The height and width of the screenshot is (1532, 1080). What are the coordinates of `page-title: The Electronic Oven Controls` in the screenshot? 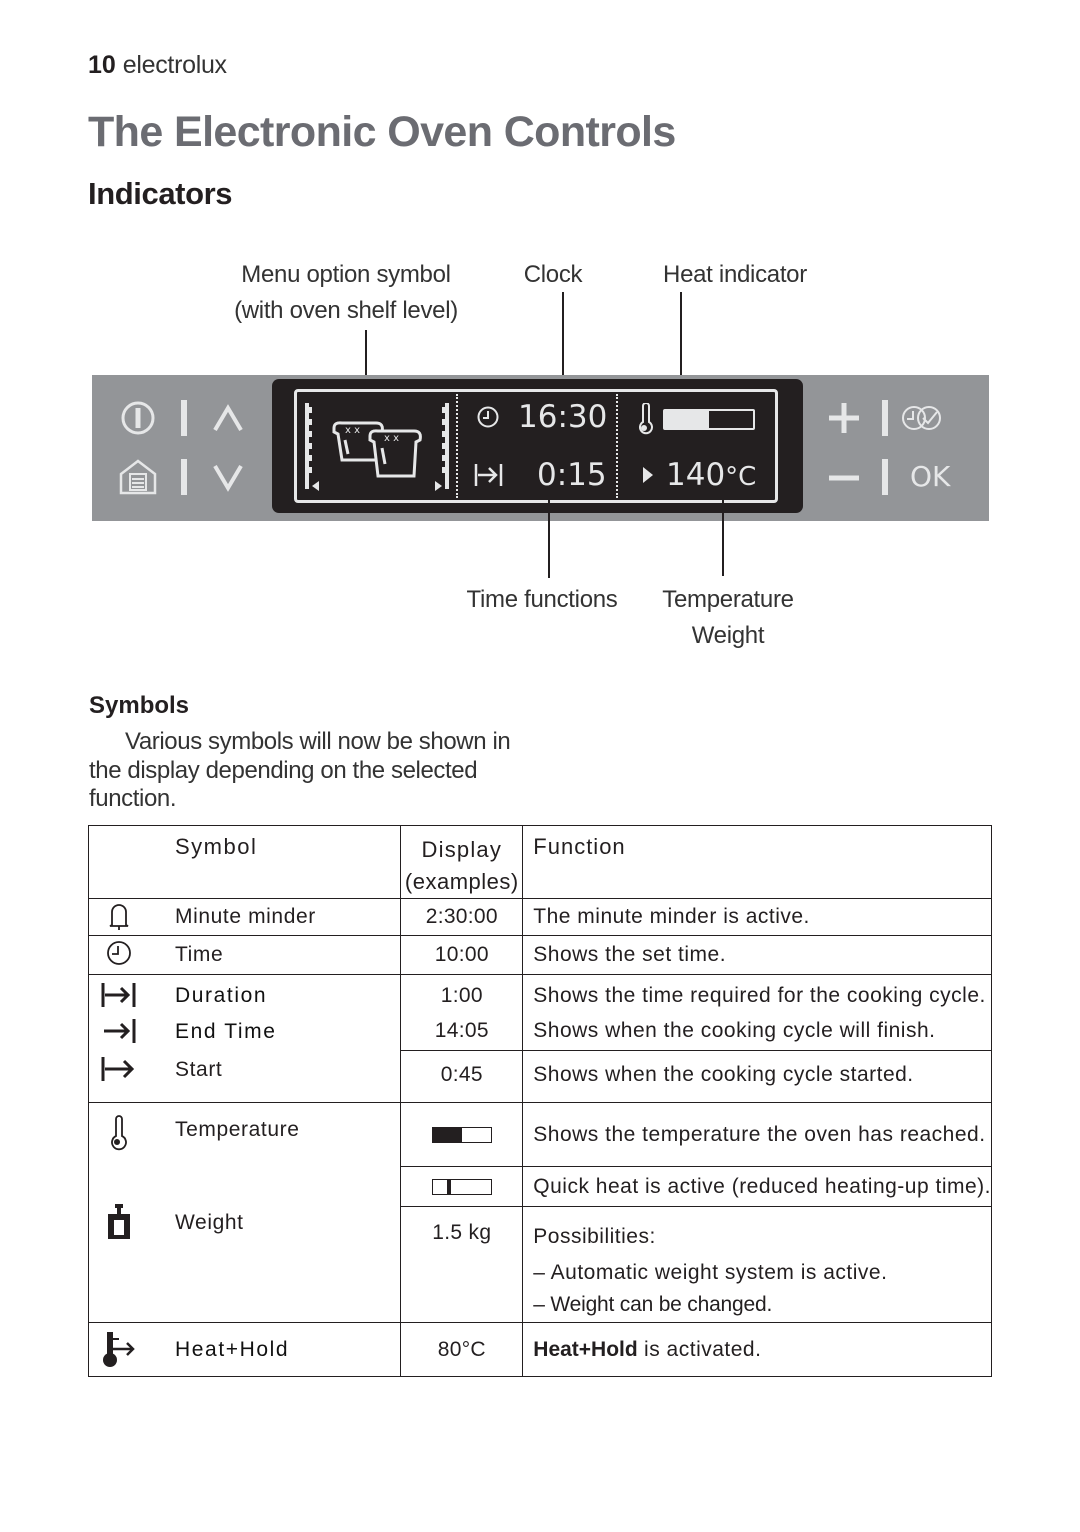 It's located at (382, 132).